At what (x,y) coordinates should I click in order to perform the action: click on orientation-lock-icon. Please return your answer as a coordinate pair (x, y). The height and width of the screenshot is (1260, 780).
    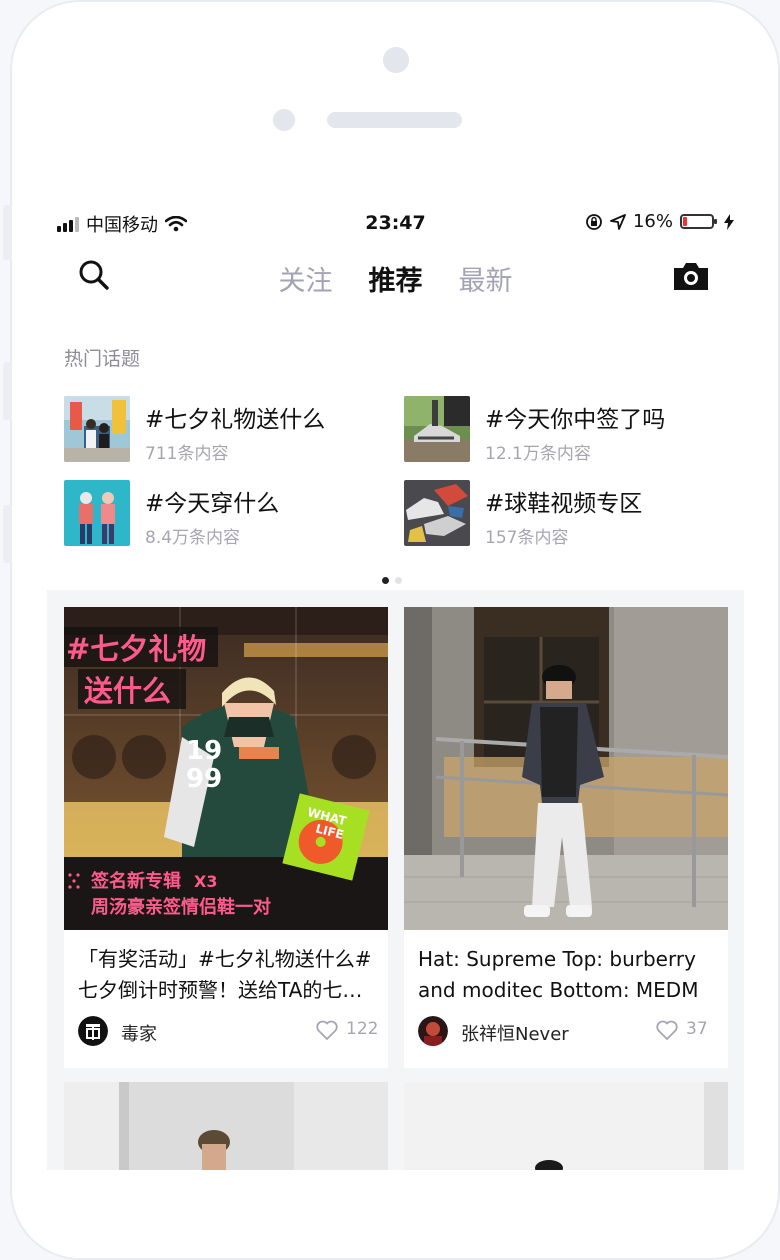
    Looking at the image, I should click on (594, 221).